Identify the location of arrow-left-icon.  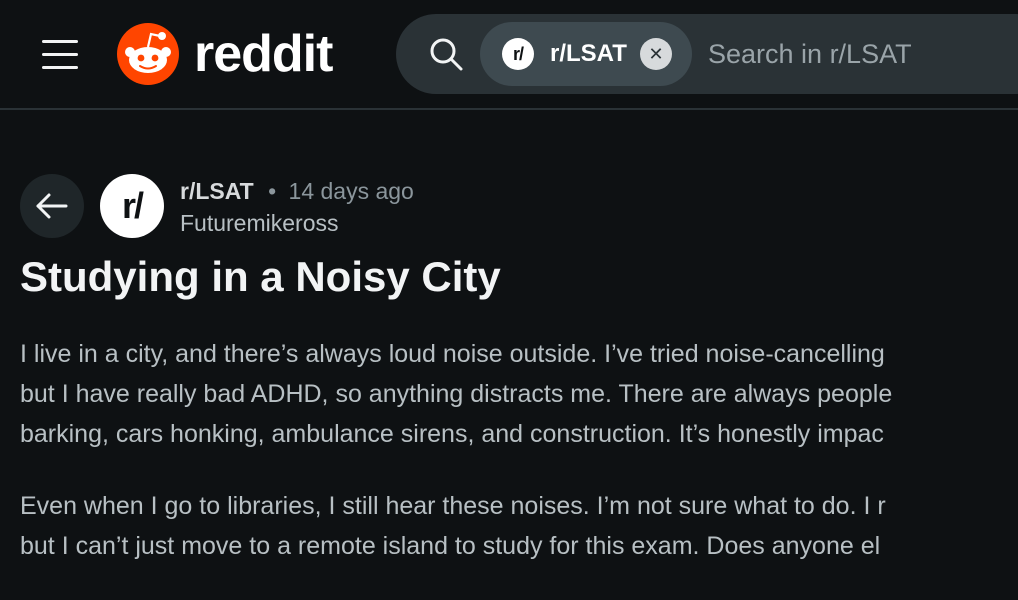
(52, 206).